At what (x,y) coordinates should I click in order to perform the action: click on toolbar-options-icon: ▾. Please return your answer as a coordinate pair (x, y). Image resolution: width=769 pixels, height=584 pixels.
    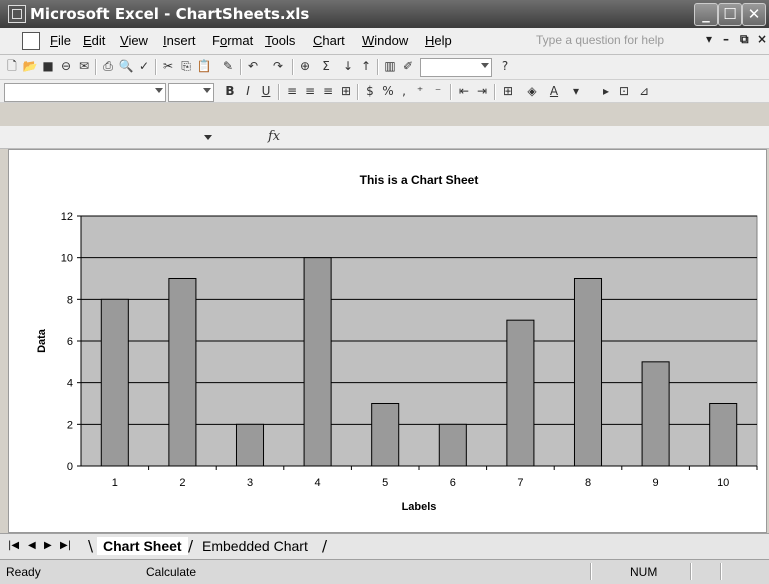
    Looking at the image, I should click on (576, 91).